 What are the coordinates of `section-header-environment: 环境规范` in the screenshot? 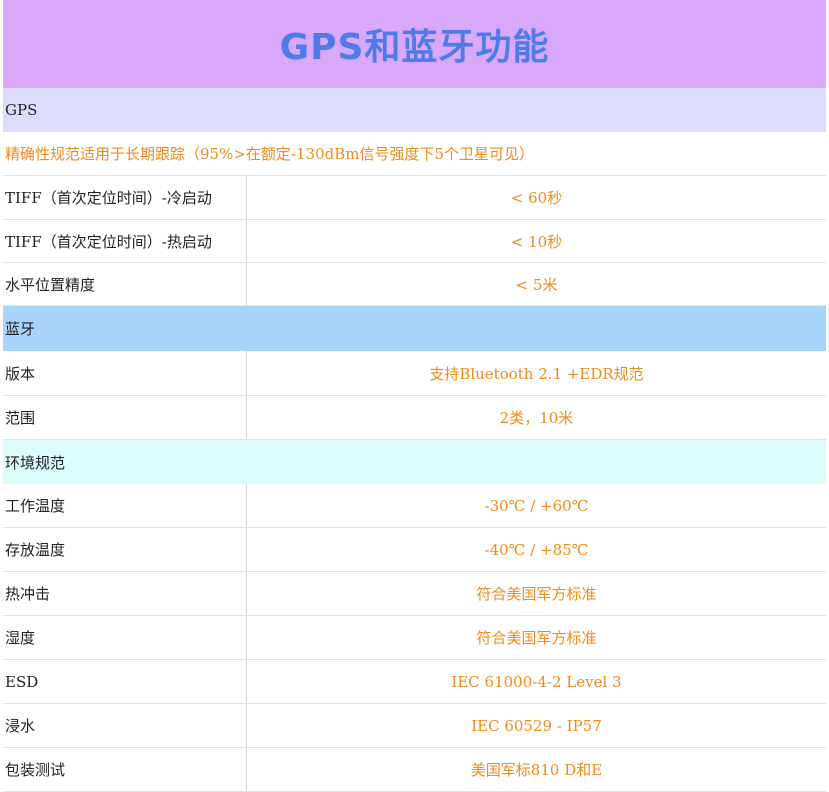 It's located at (414, 462).